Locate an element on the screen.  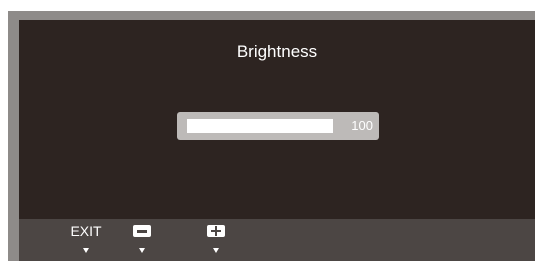
brightness-slider: 100 is located at coordinates (278, 126).